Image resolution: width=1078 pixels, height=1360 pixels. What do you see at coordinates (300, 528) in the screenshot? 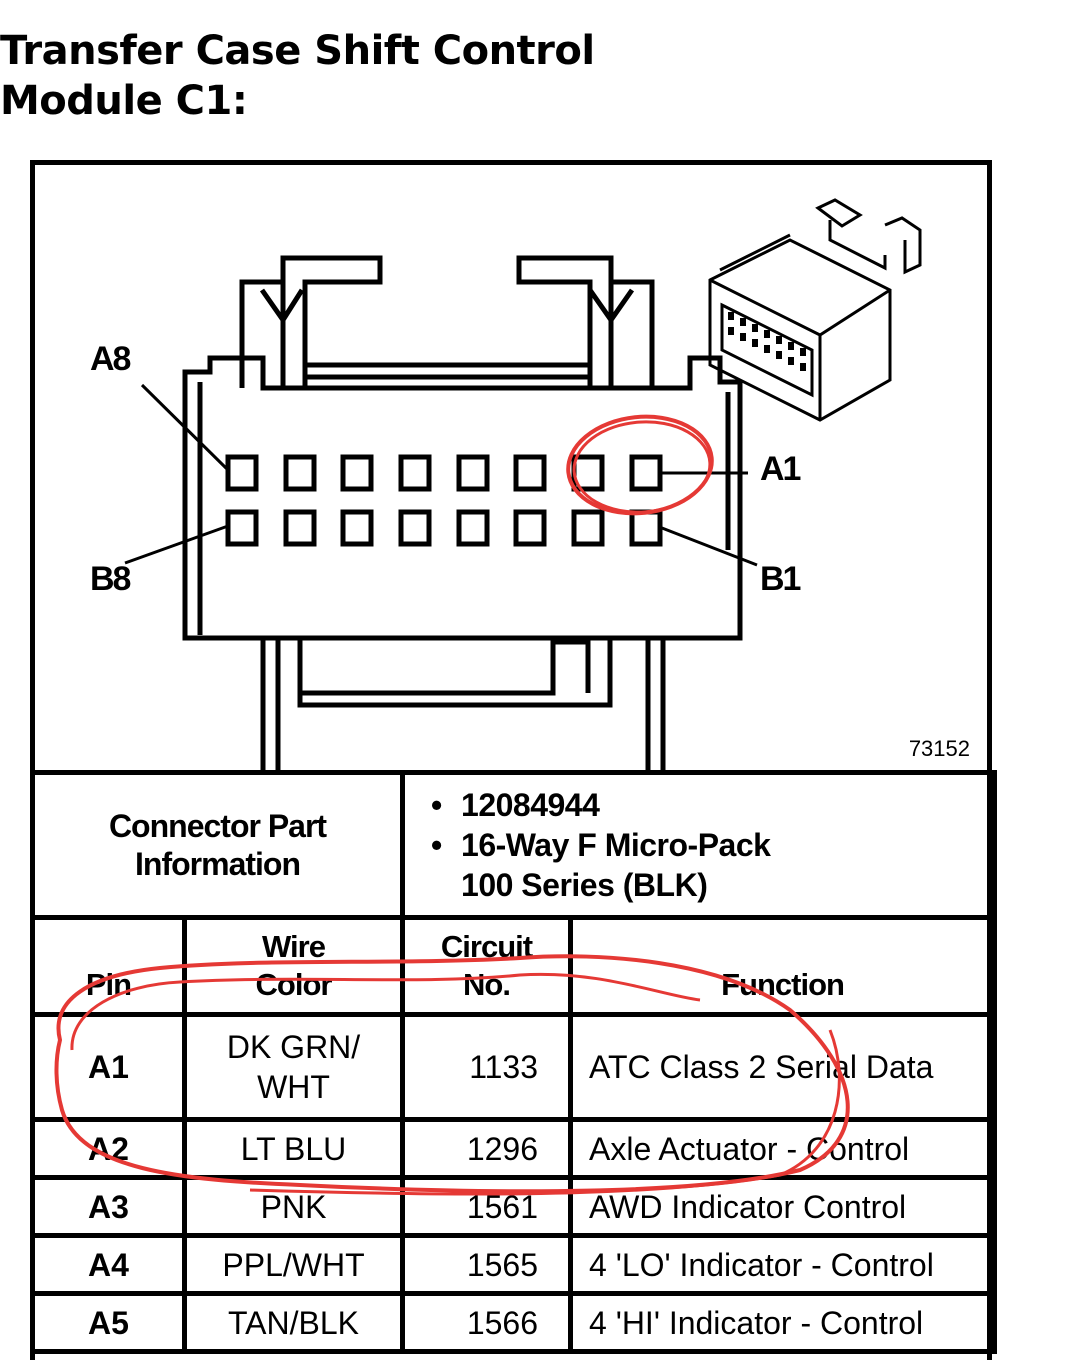
I see `pin-cavity-b7` at bounding box center [300, 528].